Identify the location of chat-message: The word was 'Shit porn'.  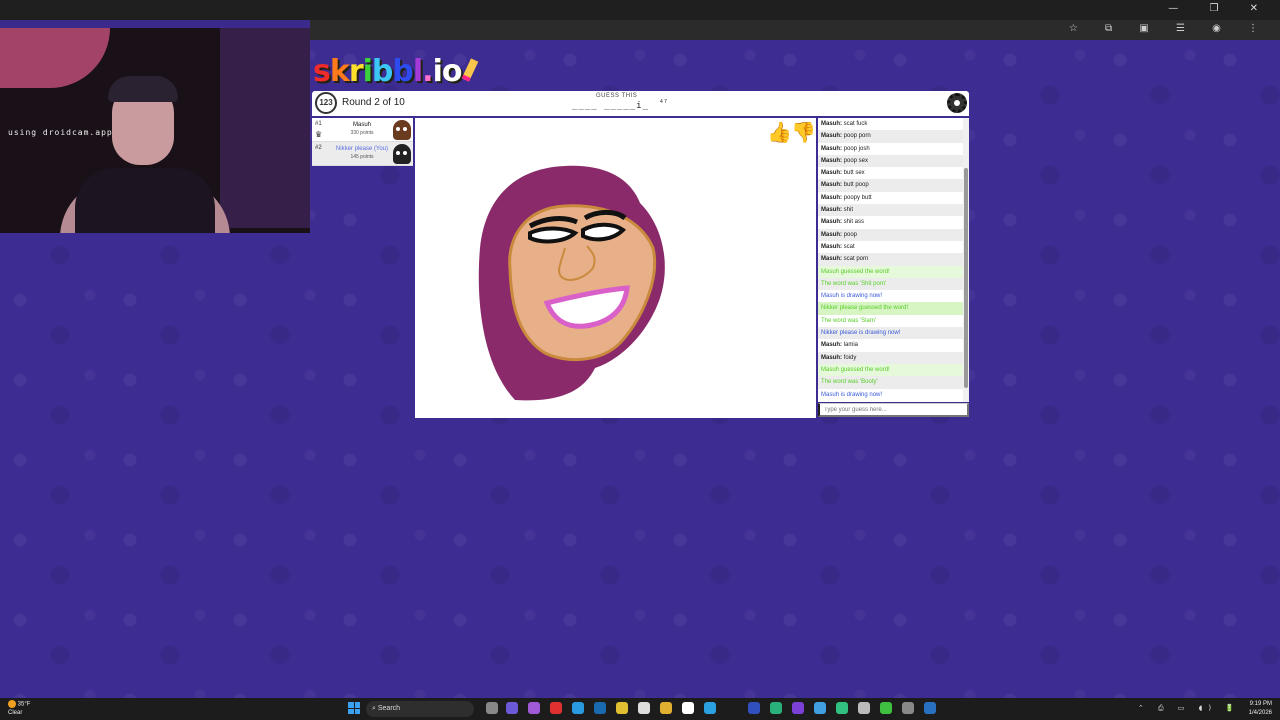
(893, 284).